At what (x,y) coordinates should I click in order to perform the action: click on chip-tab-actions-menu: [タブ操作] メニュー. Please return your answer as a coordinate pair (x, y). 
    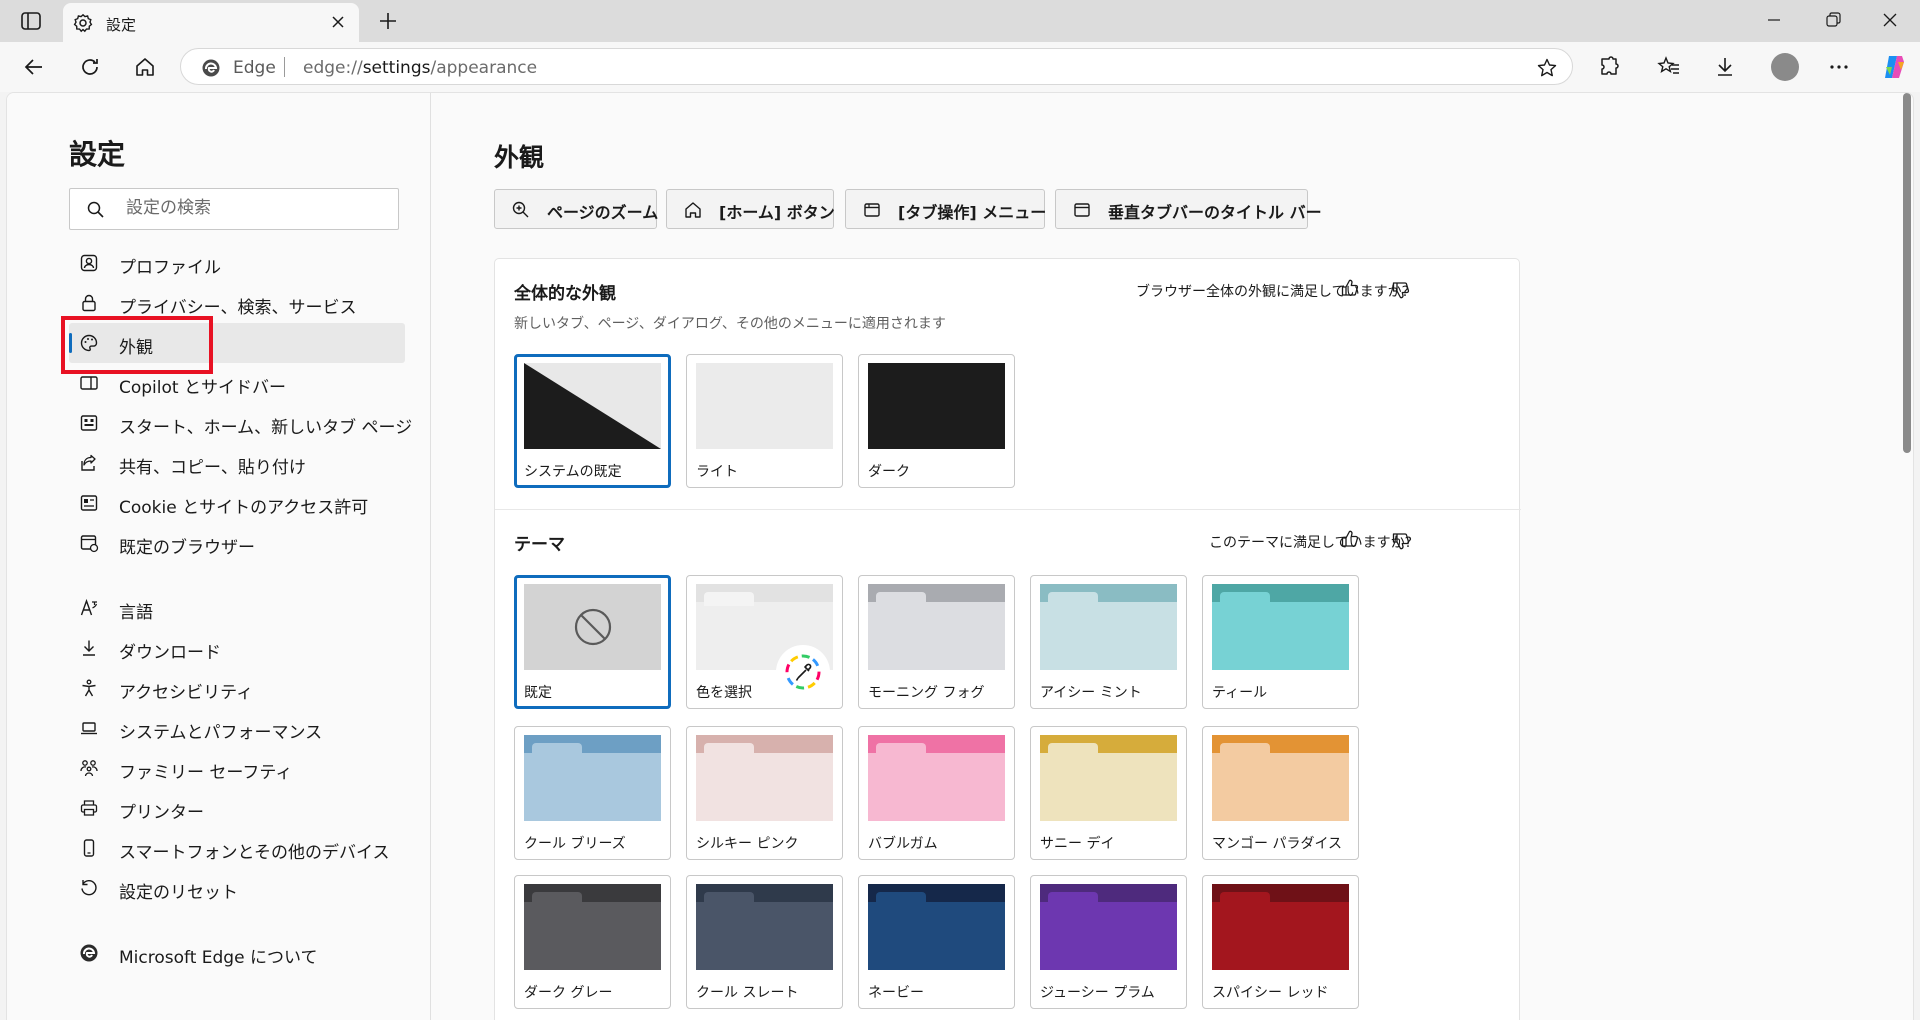
    Looking at the image, I should click on (945, 209).